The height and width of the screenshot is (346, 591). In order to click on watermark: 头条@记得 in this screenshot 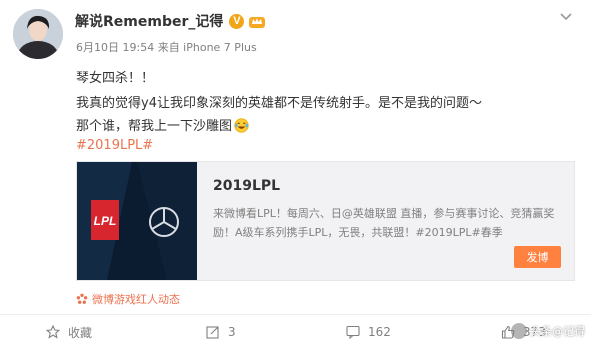, I will do `click(548, 331)`.